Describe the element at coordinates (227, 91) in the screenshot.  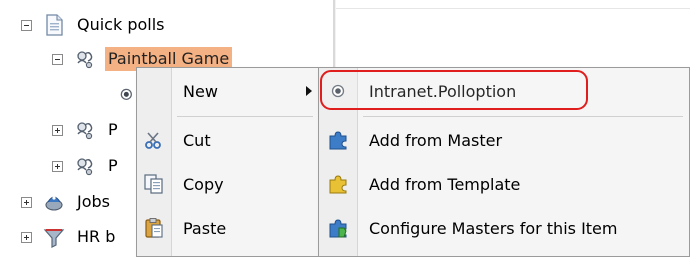
I see `menu-item-new: New` at that location.